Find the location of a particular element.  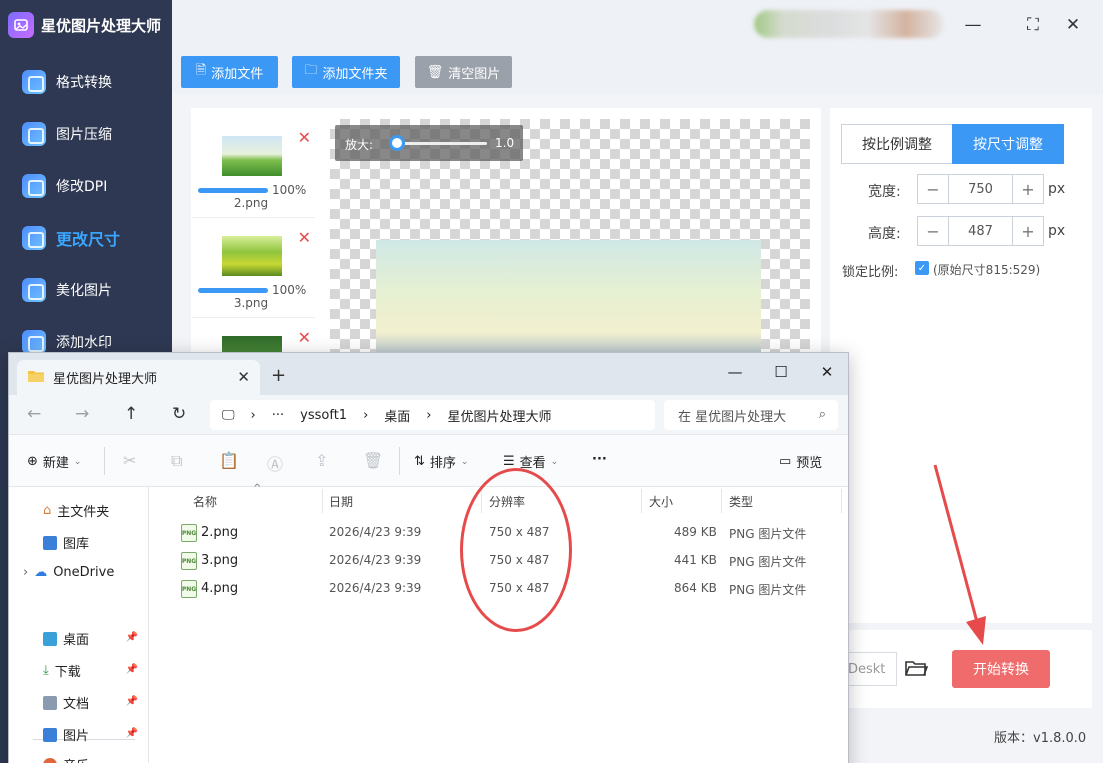

nav-item-downloads: ⤓ 下载 is located at coordinates (62, 670).